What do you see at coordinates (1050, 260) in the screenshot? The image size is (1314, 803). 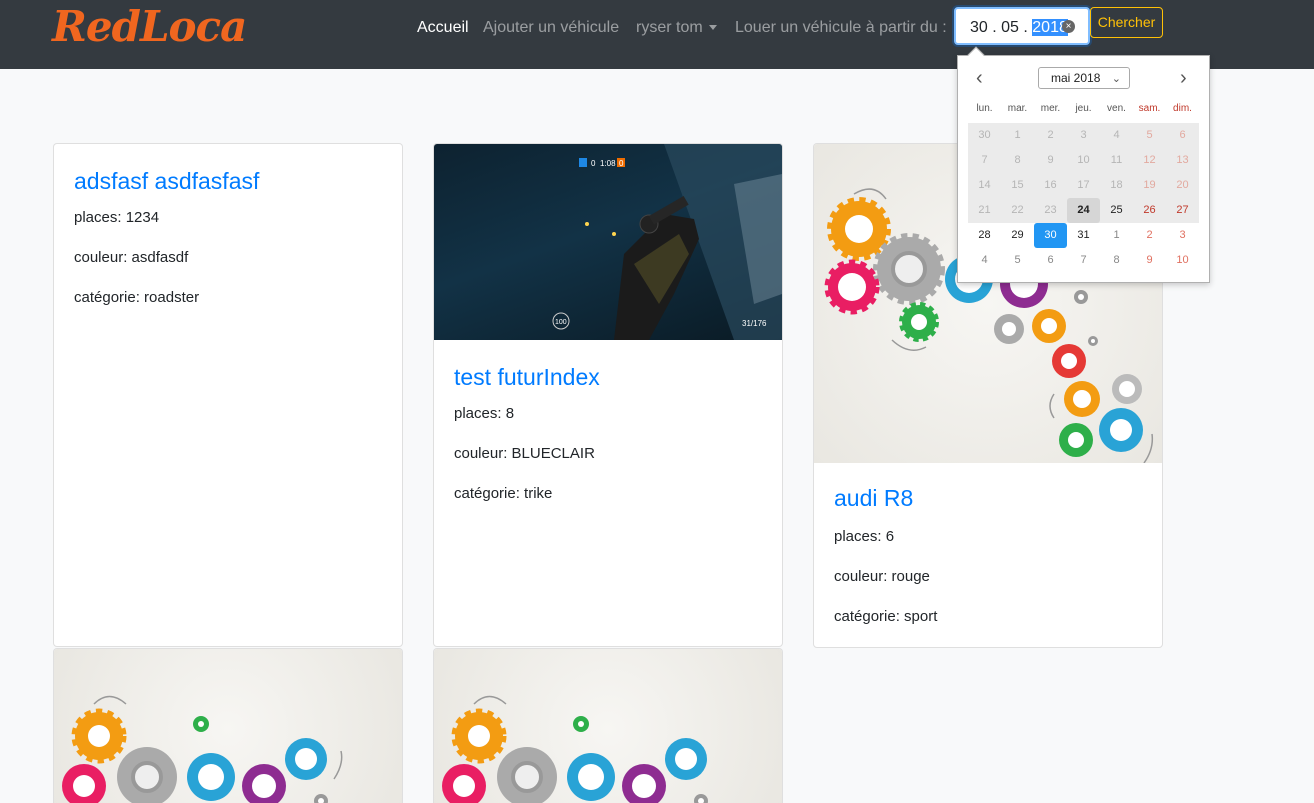 I see `calendar-day: 6` at bounding box center [1050, 260].